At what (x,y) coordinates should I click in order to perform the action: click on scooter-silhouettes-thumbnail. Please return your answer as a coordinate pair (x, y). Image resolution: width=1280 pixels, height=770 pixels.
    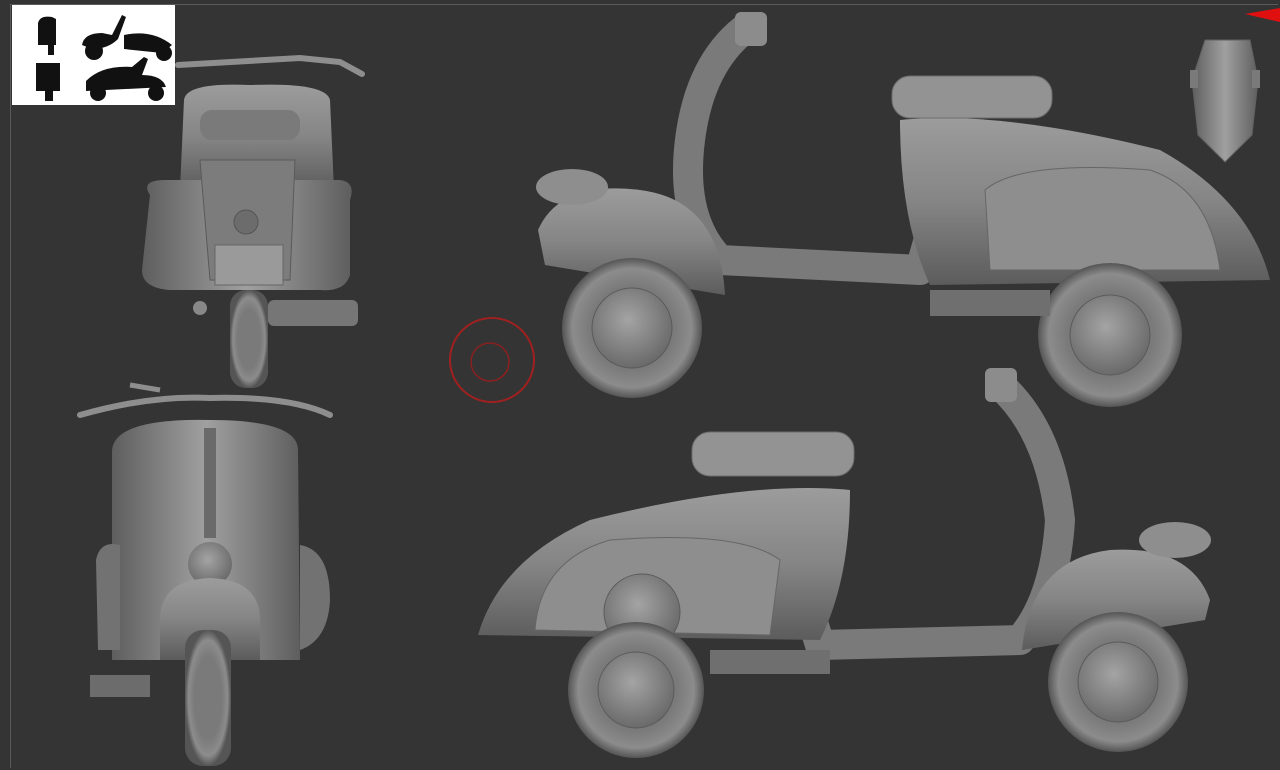
    Looking at the image, I should click on (93, 55).